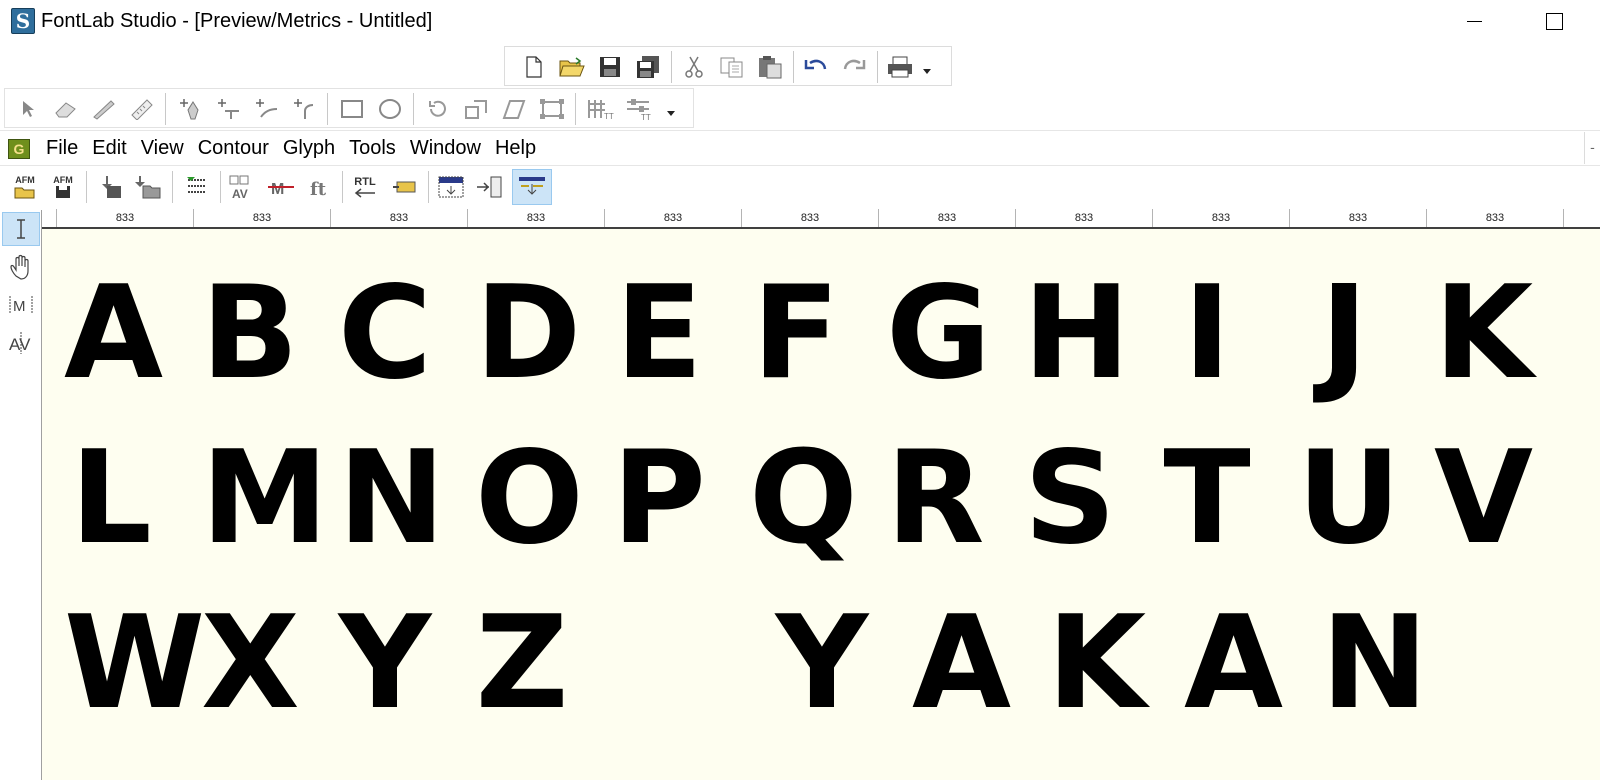 Image resolution: width=1600 pixels, height=780 pixels. Describe the element at coordinates (309, 148) in the screenshot. I see `menu-glyph: Glyph` at that location.